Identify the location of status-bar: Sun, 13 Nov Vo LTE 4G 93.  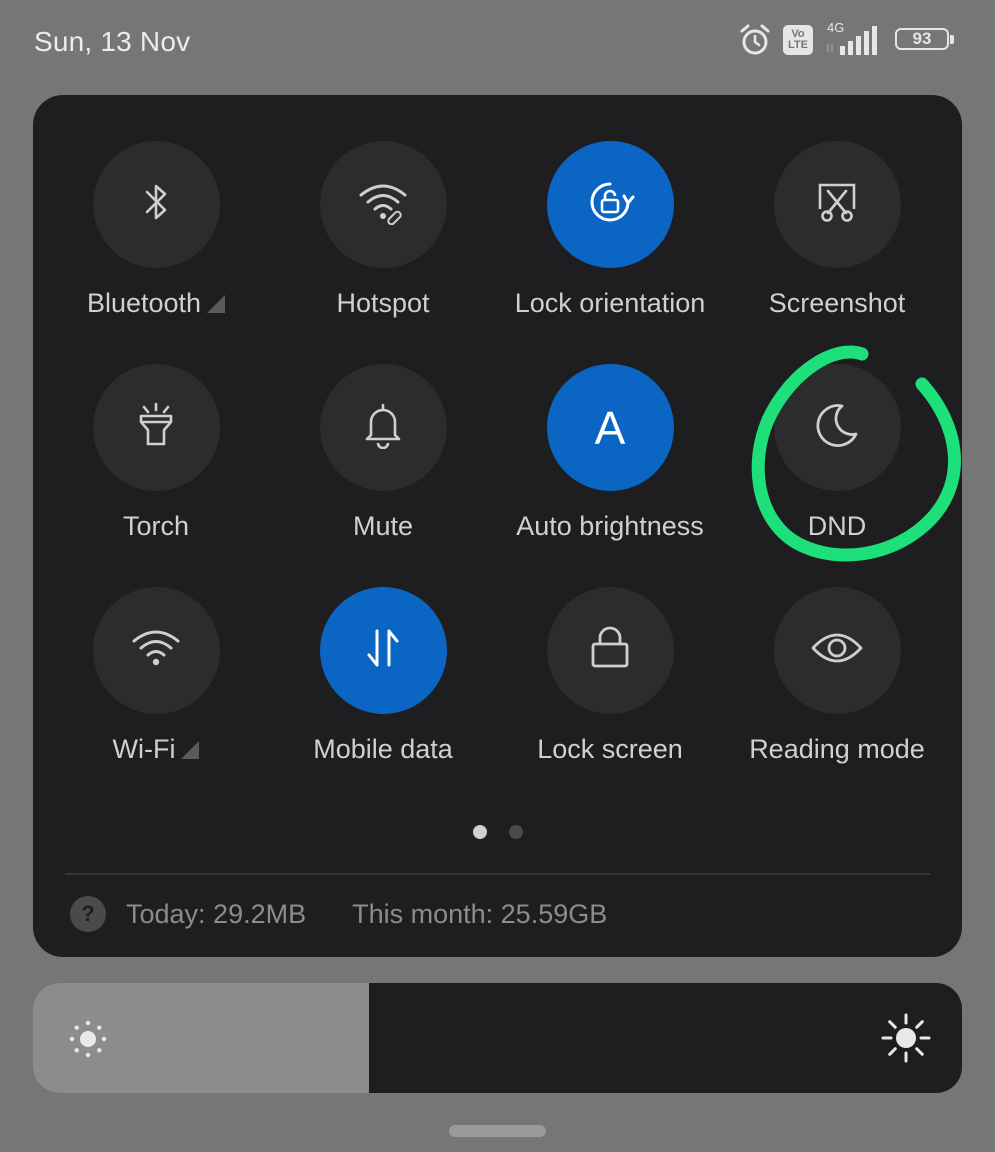
(497, 45).